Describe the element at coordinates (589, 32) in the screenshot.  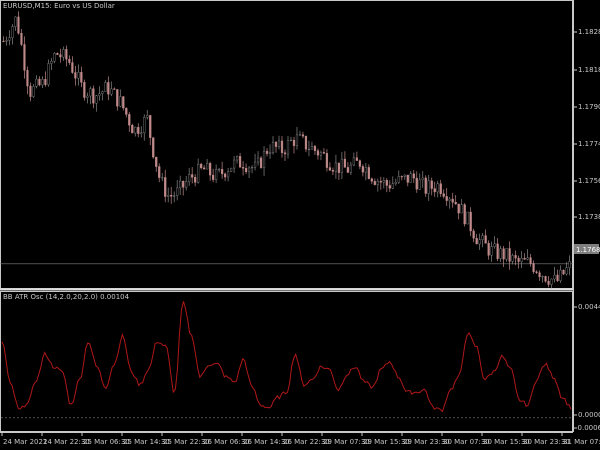
I see `price-tick-label: 1.18280` at that location.